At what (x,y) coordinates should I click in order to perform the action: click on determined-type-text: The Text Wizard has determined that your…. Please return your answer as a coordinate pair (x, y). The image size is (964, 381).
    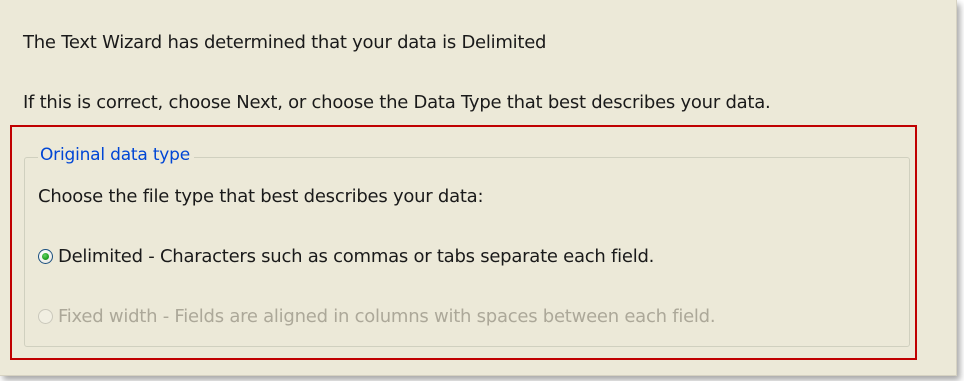
    Looking at the image, I should click on (285, 42).